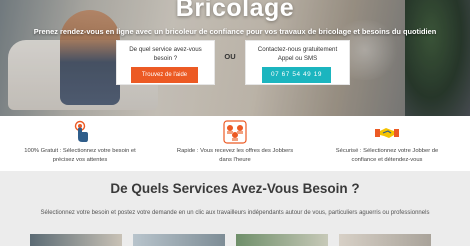 The image size is (470, 246). I want to click on services-title: De Quels Services Avez-Vous Besoin ?, so click(235, 188).